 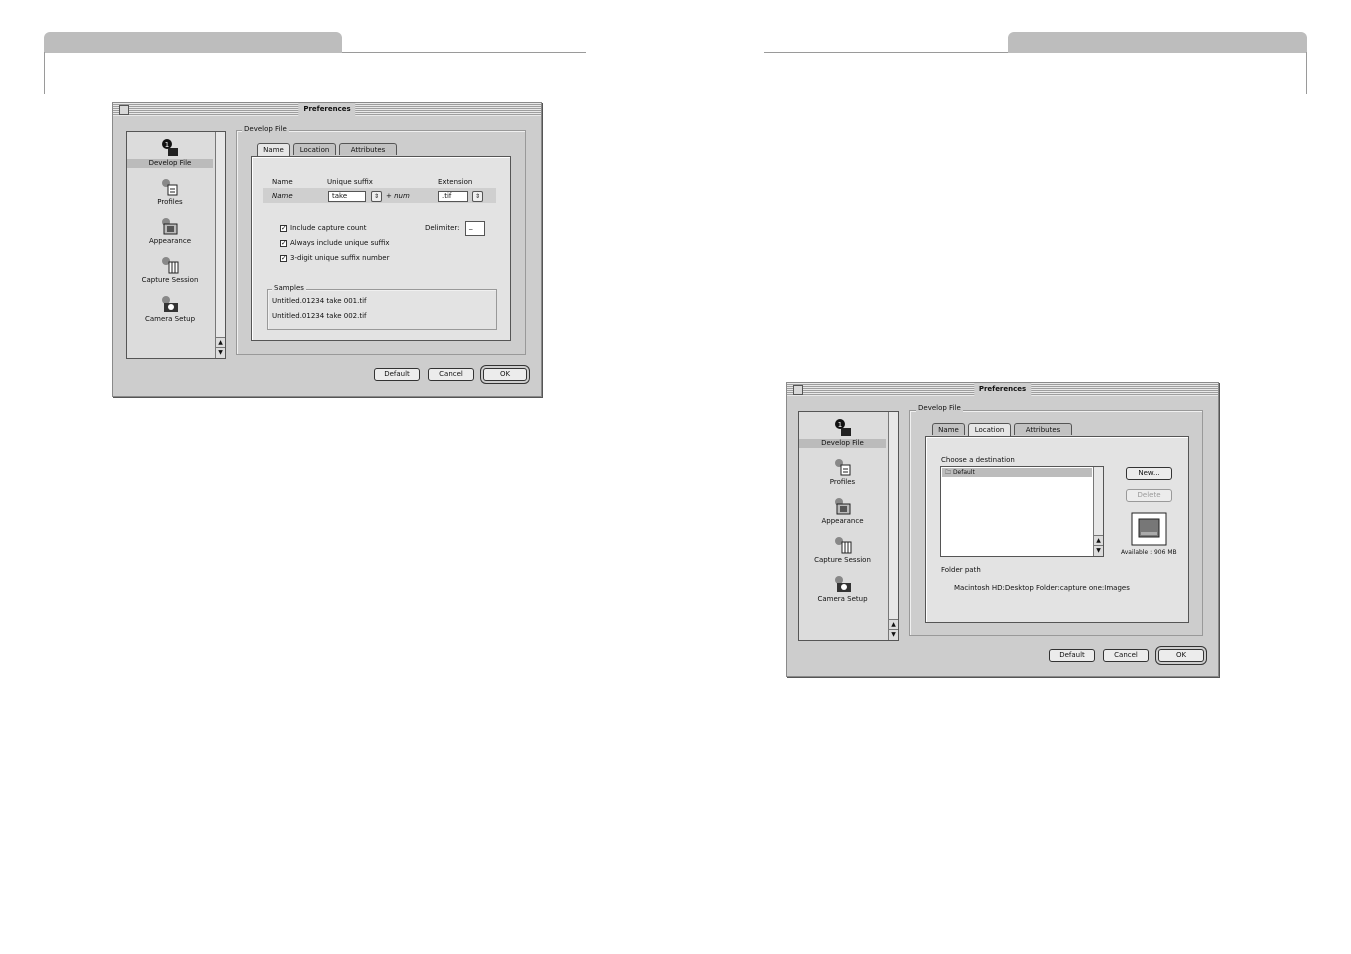 I want to click on name-column-value: Name, so click(x=282, y=196).